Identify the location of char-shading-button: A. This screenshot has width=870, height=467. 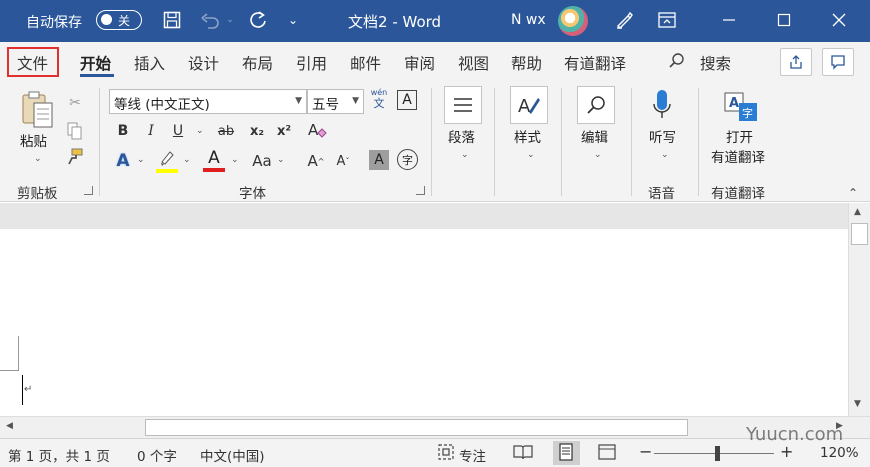
(379, 160).